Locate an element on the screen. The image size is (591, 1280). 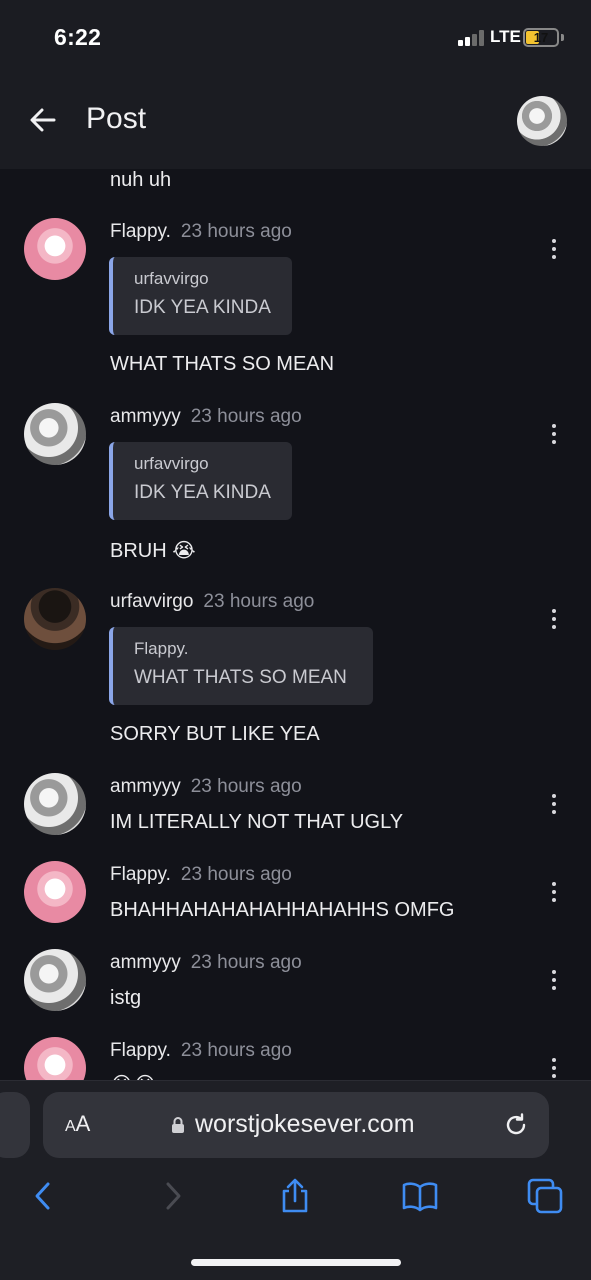
comment-text: BRUH 😭 is located at coordinates (153, 551).